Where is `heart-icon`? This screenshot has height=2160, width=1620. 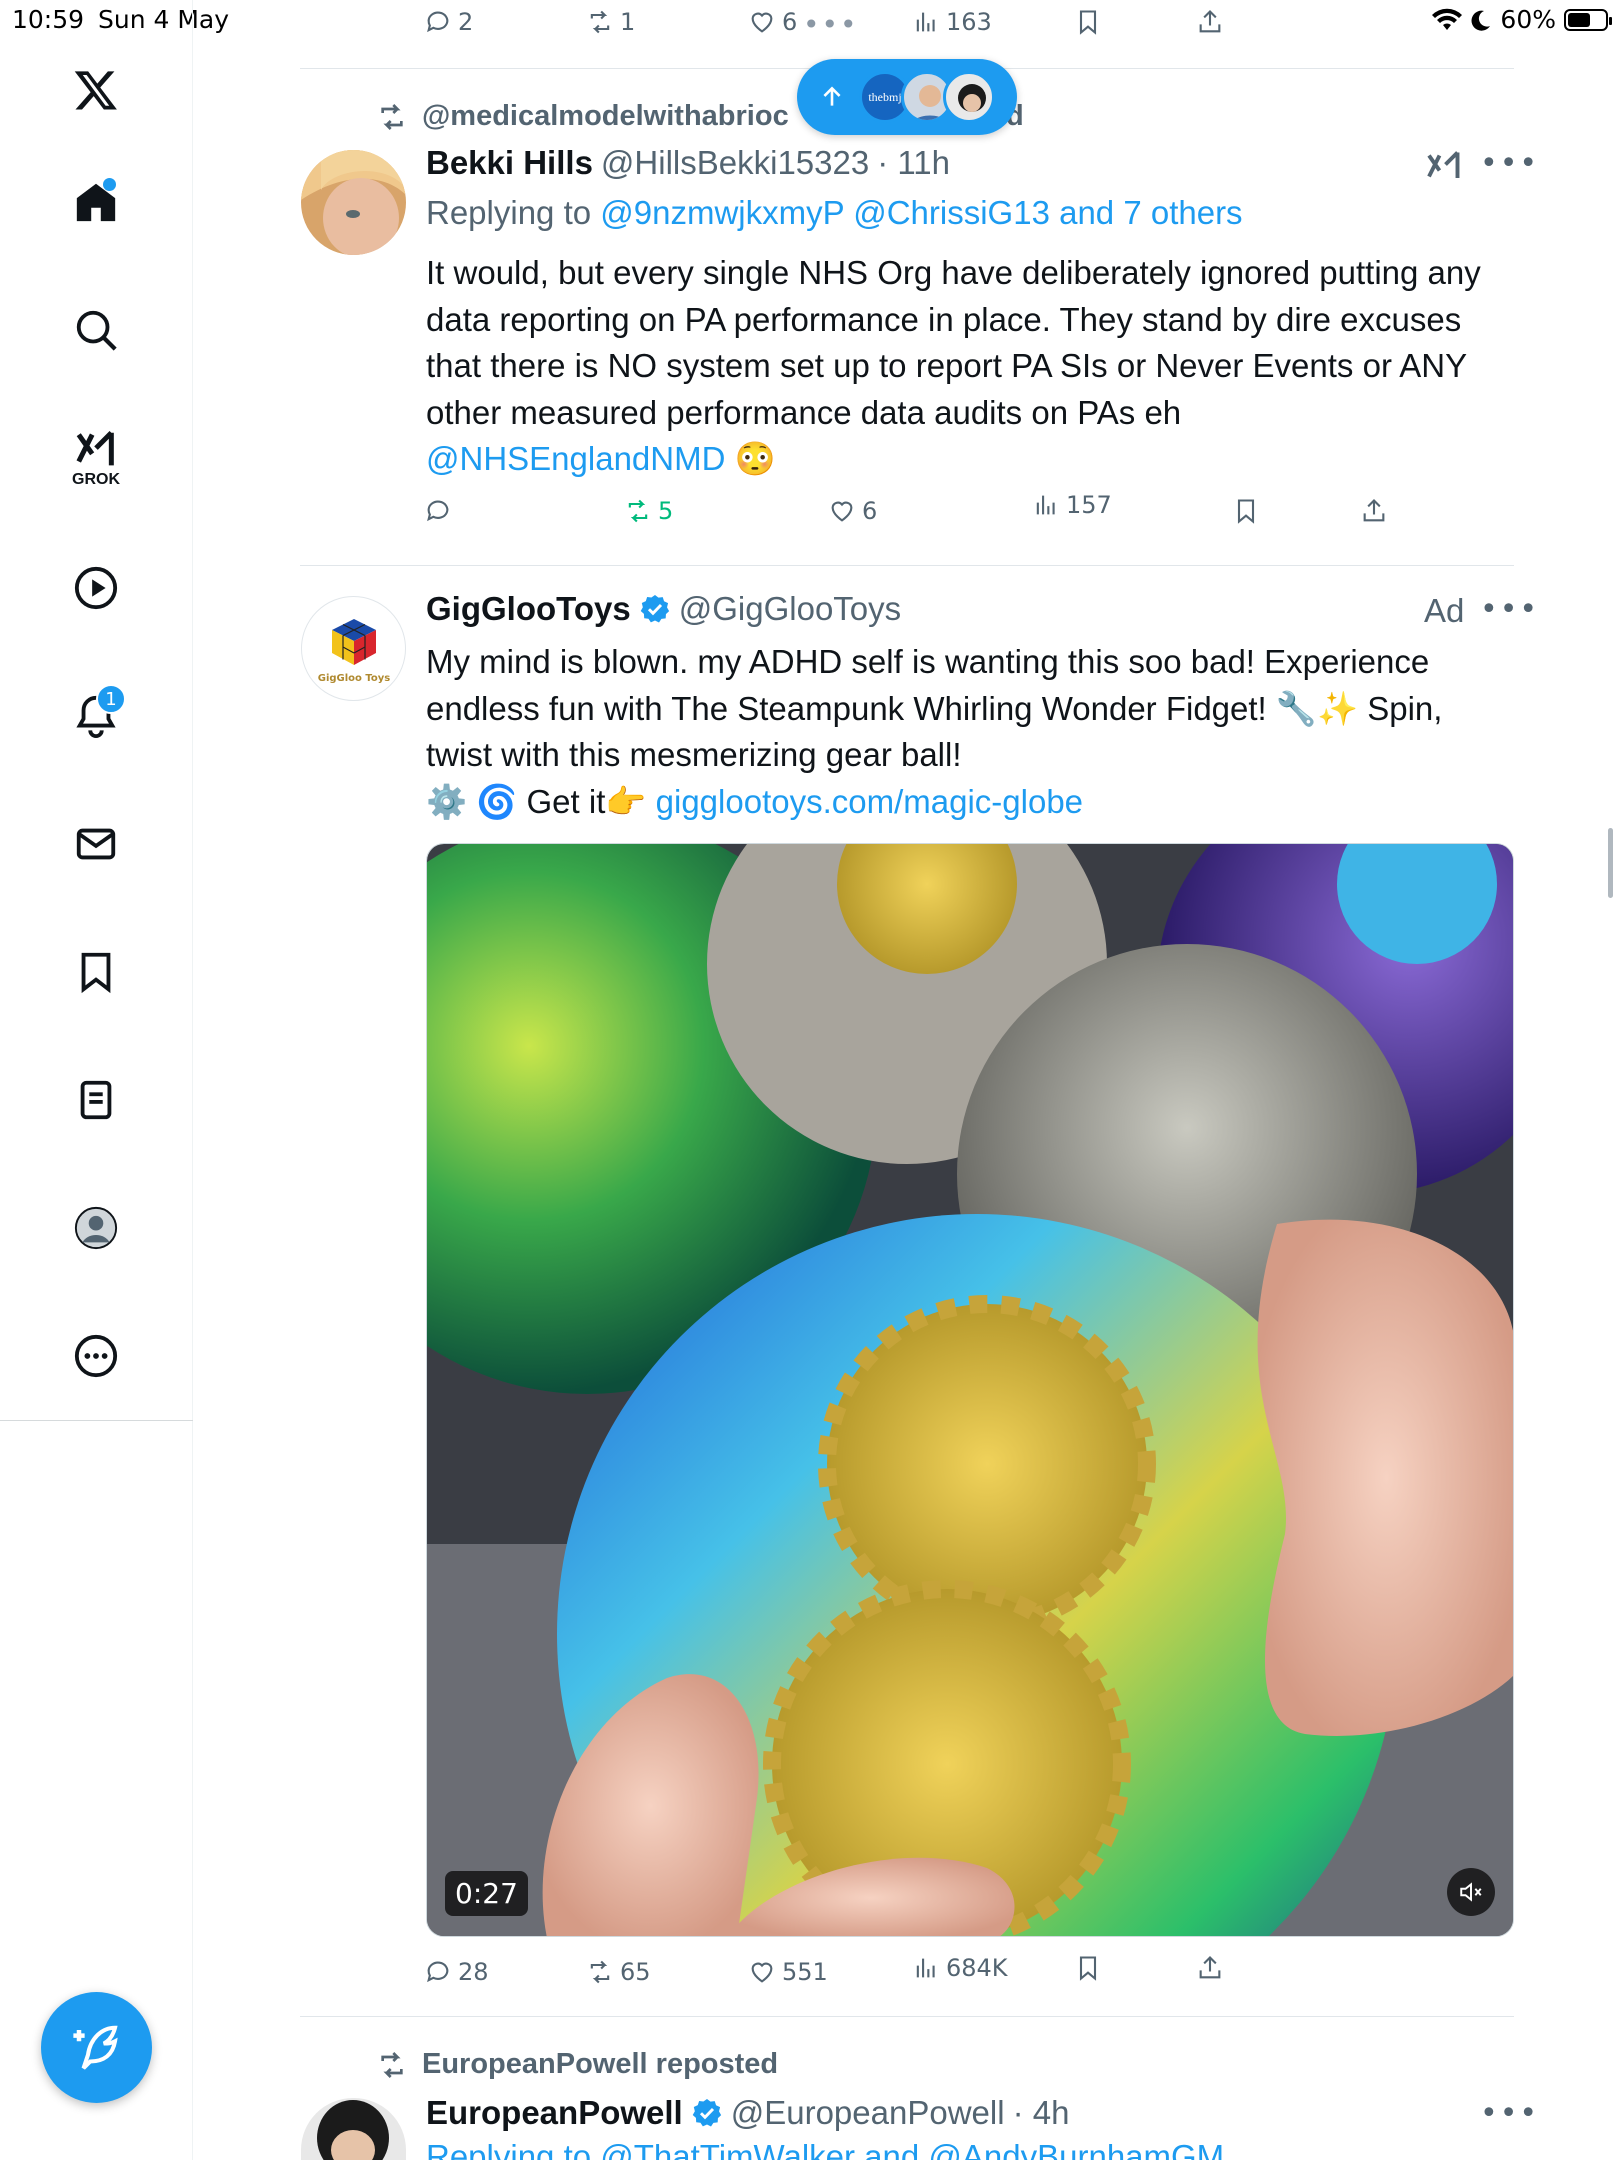
heart-icon is located at coordinates (842, 511).